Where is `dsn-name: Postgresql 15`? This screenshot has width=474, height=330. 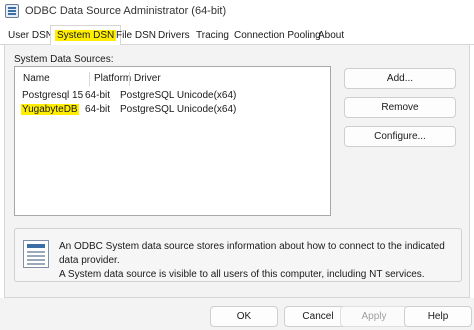 dsn-name: Postgresql 15 is located at coordinates (53, 95).